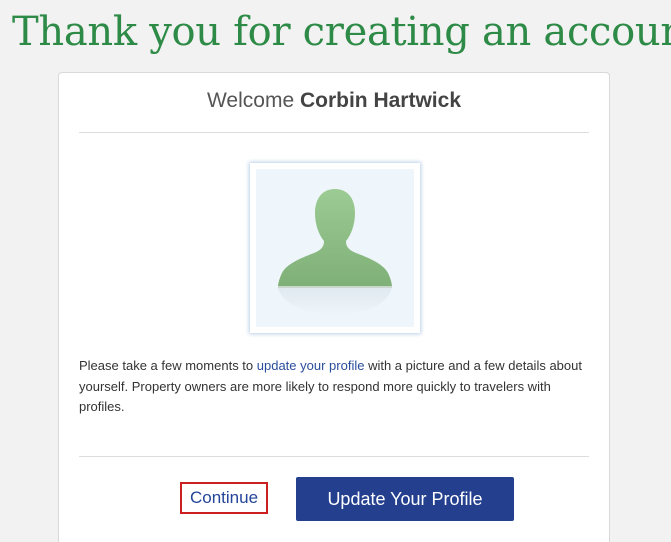 Image resolution: width=671 pixels, height=542 pixels. What do you see at coordinates (341, 32) in the screenshot?
I see `page-title: Thank you for creating an account` at bounding box center [341, 32].